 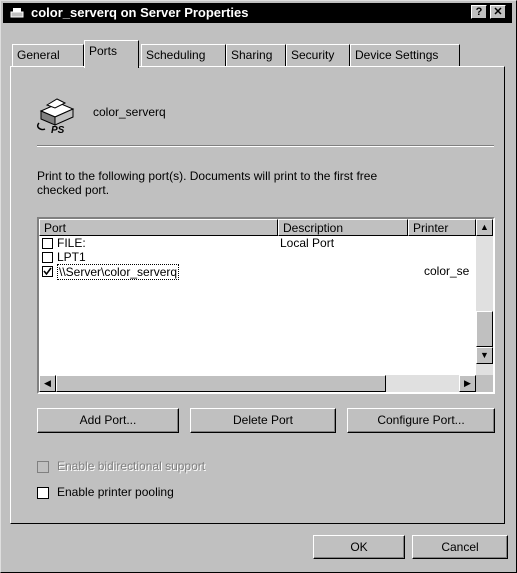 I want to click on table-row: \\Server\color_serverq color_se, so click(x=257, y=272).